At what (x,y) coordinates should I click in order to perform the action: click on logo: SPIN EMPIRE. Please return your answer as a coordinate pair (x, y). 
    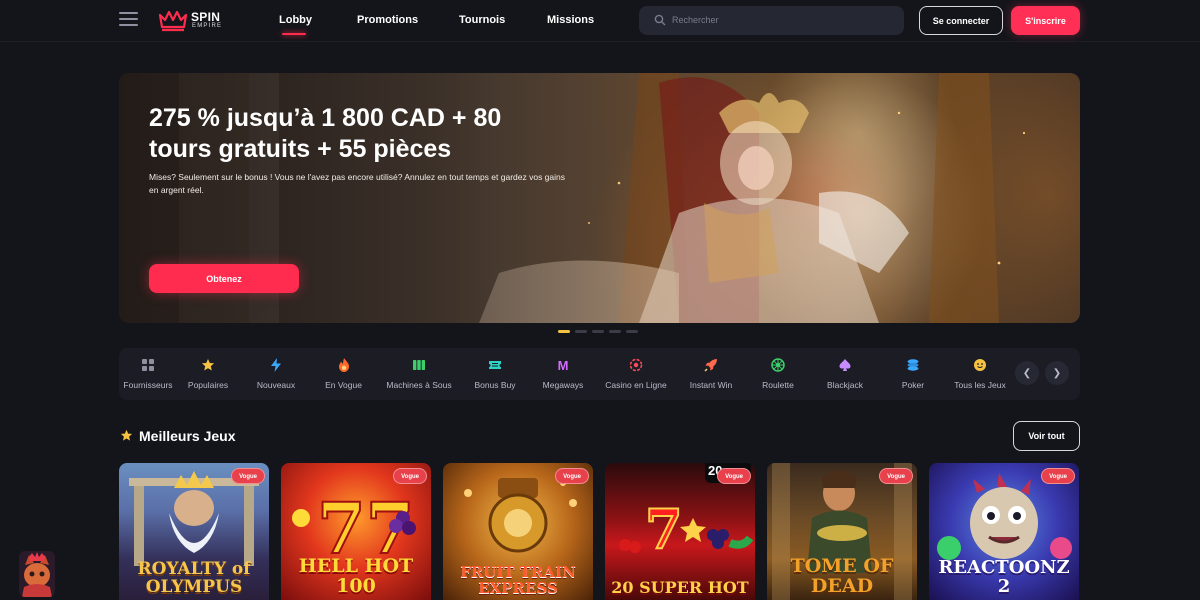
    Looking at the image, I should click on (196, 21).